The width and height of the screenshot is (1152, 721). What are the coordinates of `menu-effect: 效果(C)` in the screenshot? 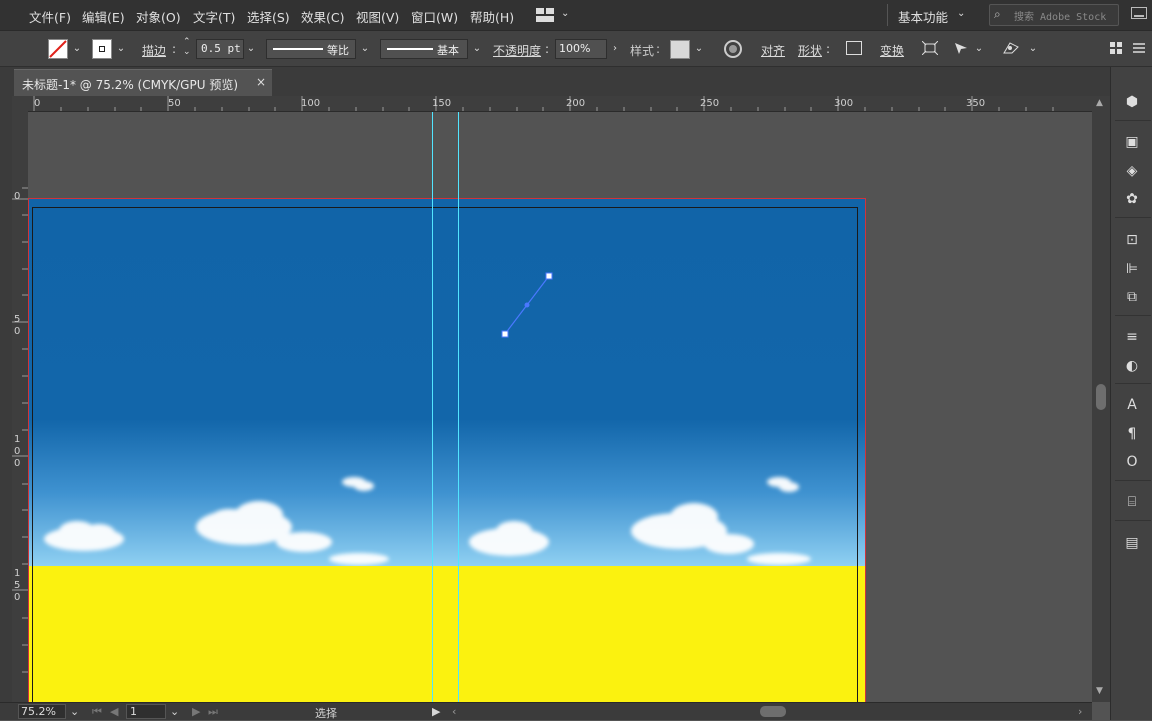 It's located at (322, 16).